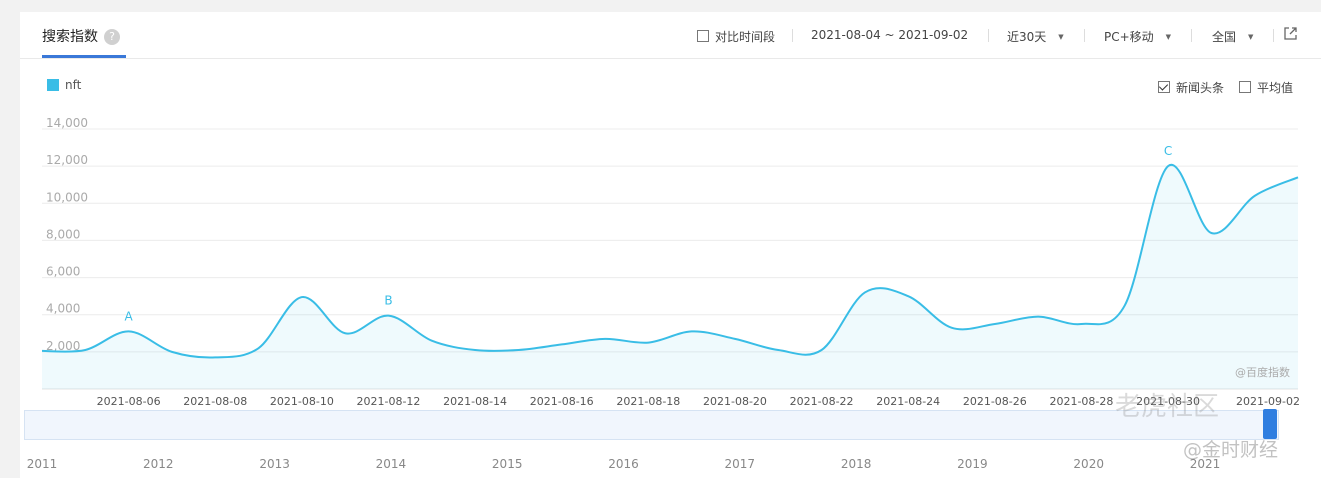 The width and height of the screenshot is (1321, 478). What do you see at coordinates (391, 464) in the screenshot?
I see `year-label: 2014` at bounding box center [391, 464].